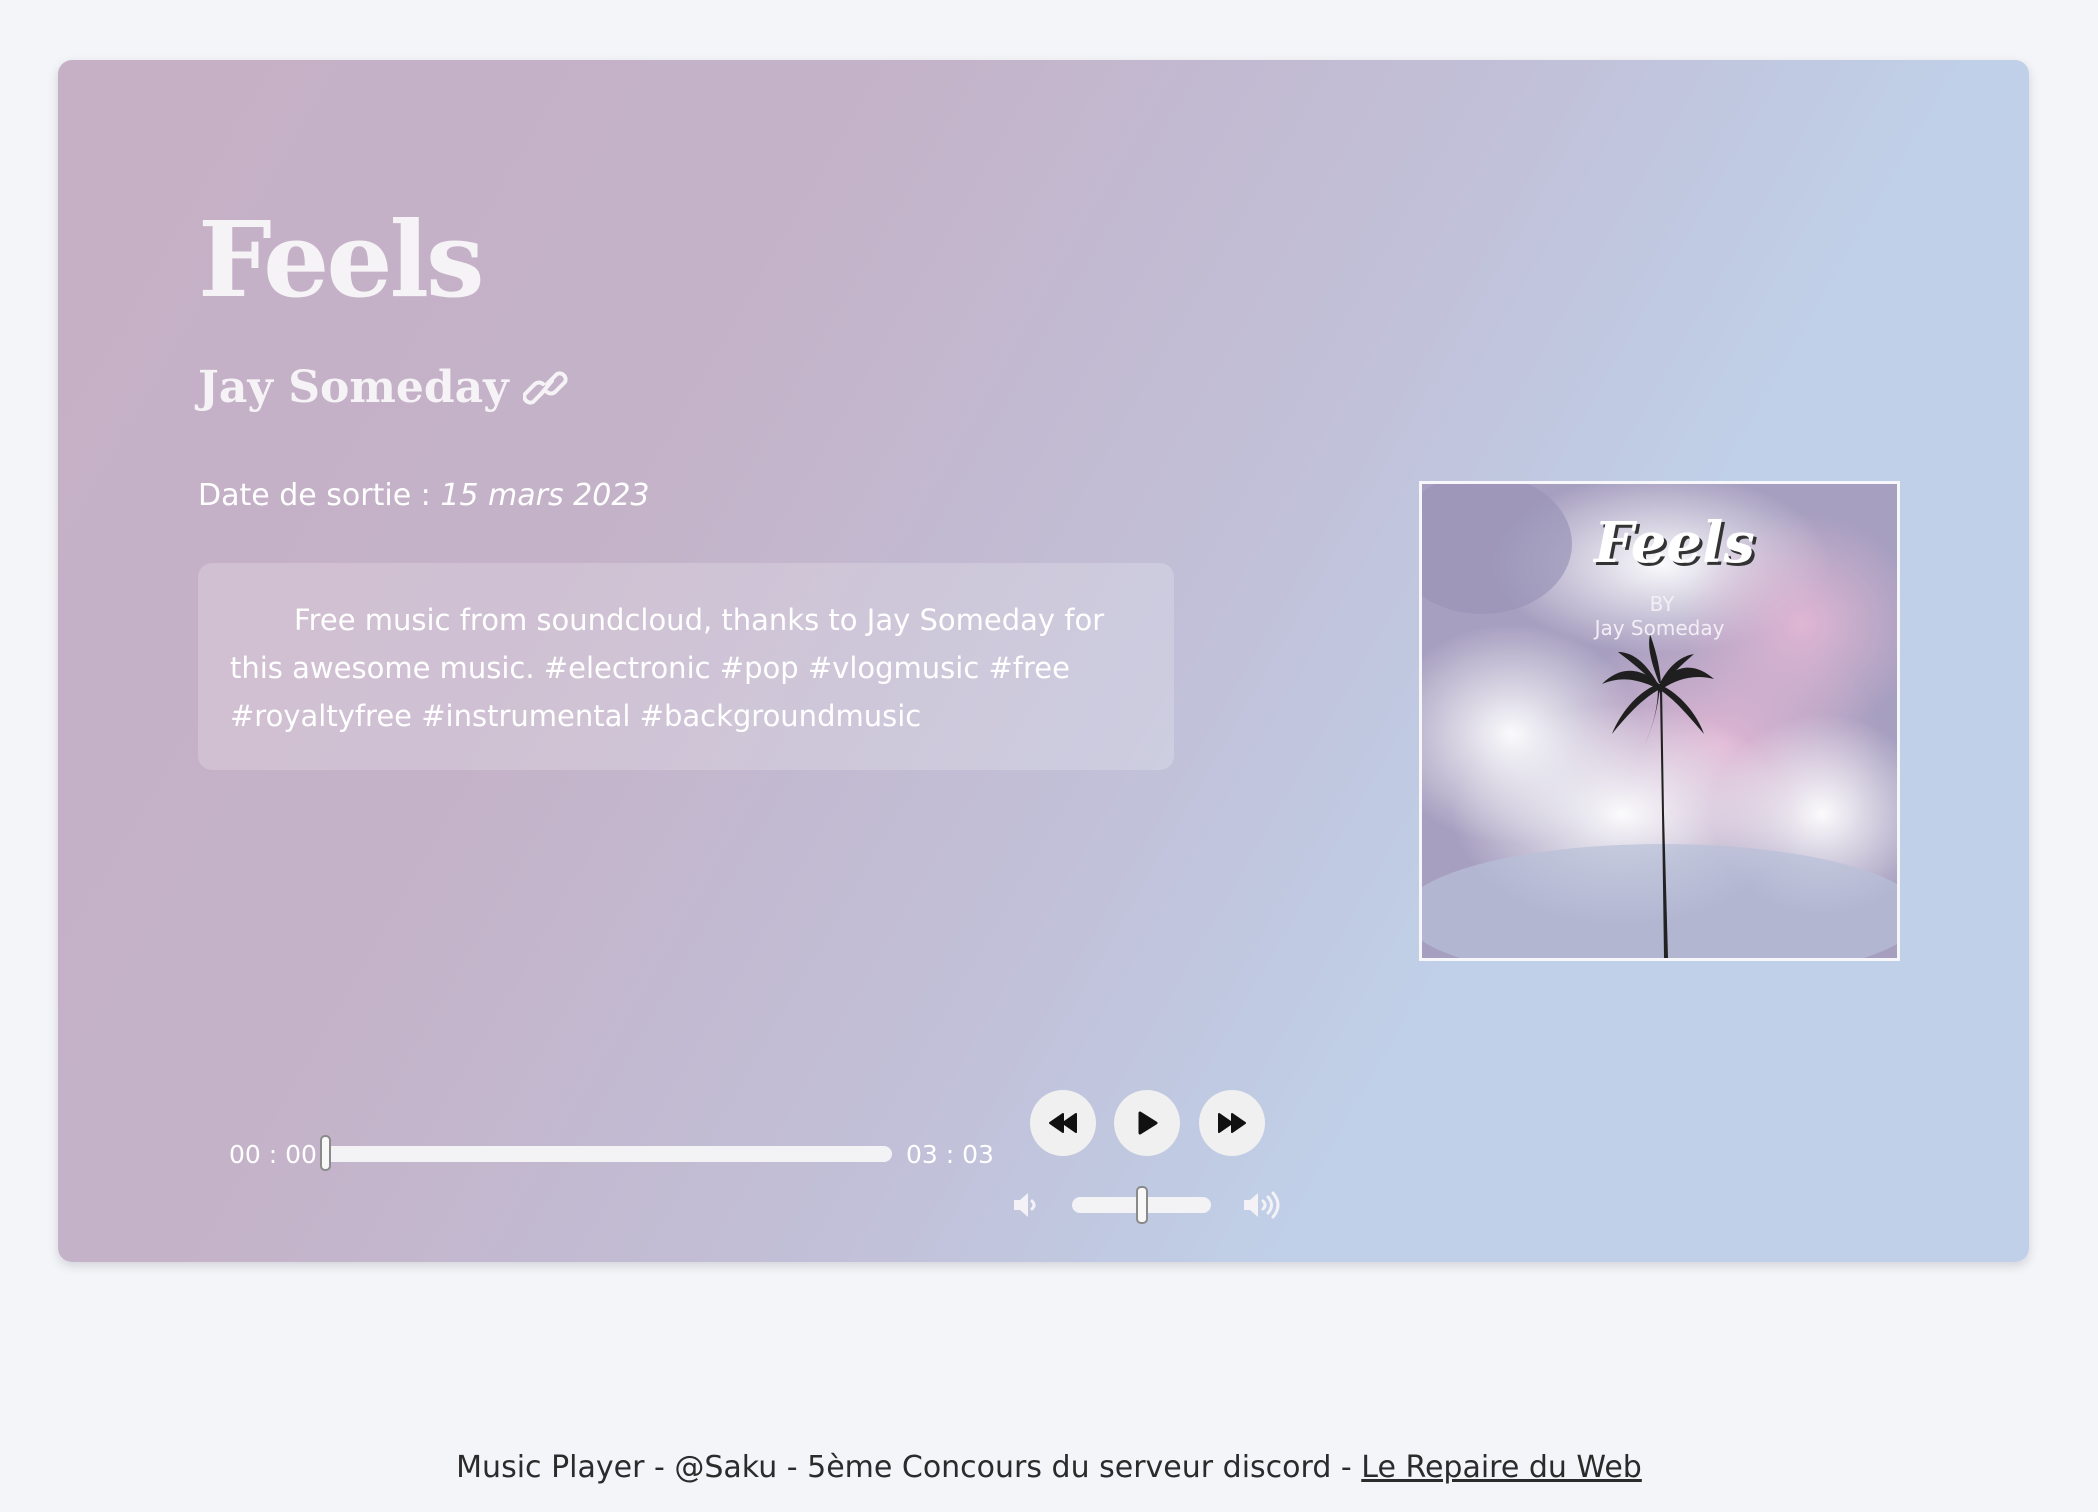 The width and height of the screenshot is (2098, 1512). Describe the element at coordinates (1027, 1207) in the screenshot. I see `volume-down-icon` at that location.